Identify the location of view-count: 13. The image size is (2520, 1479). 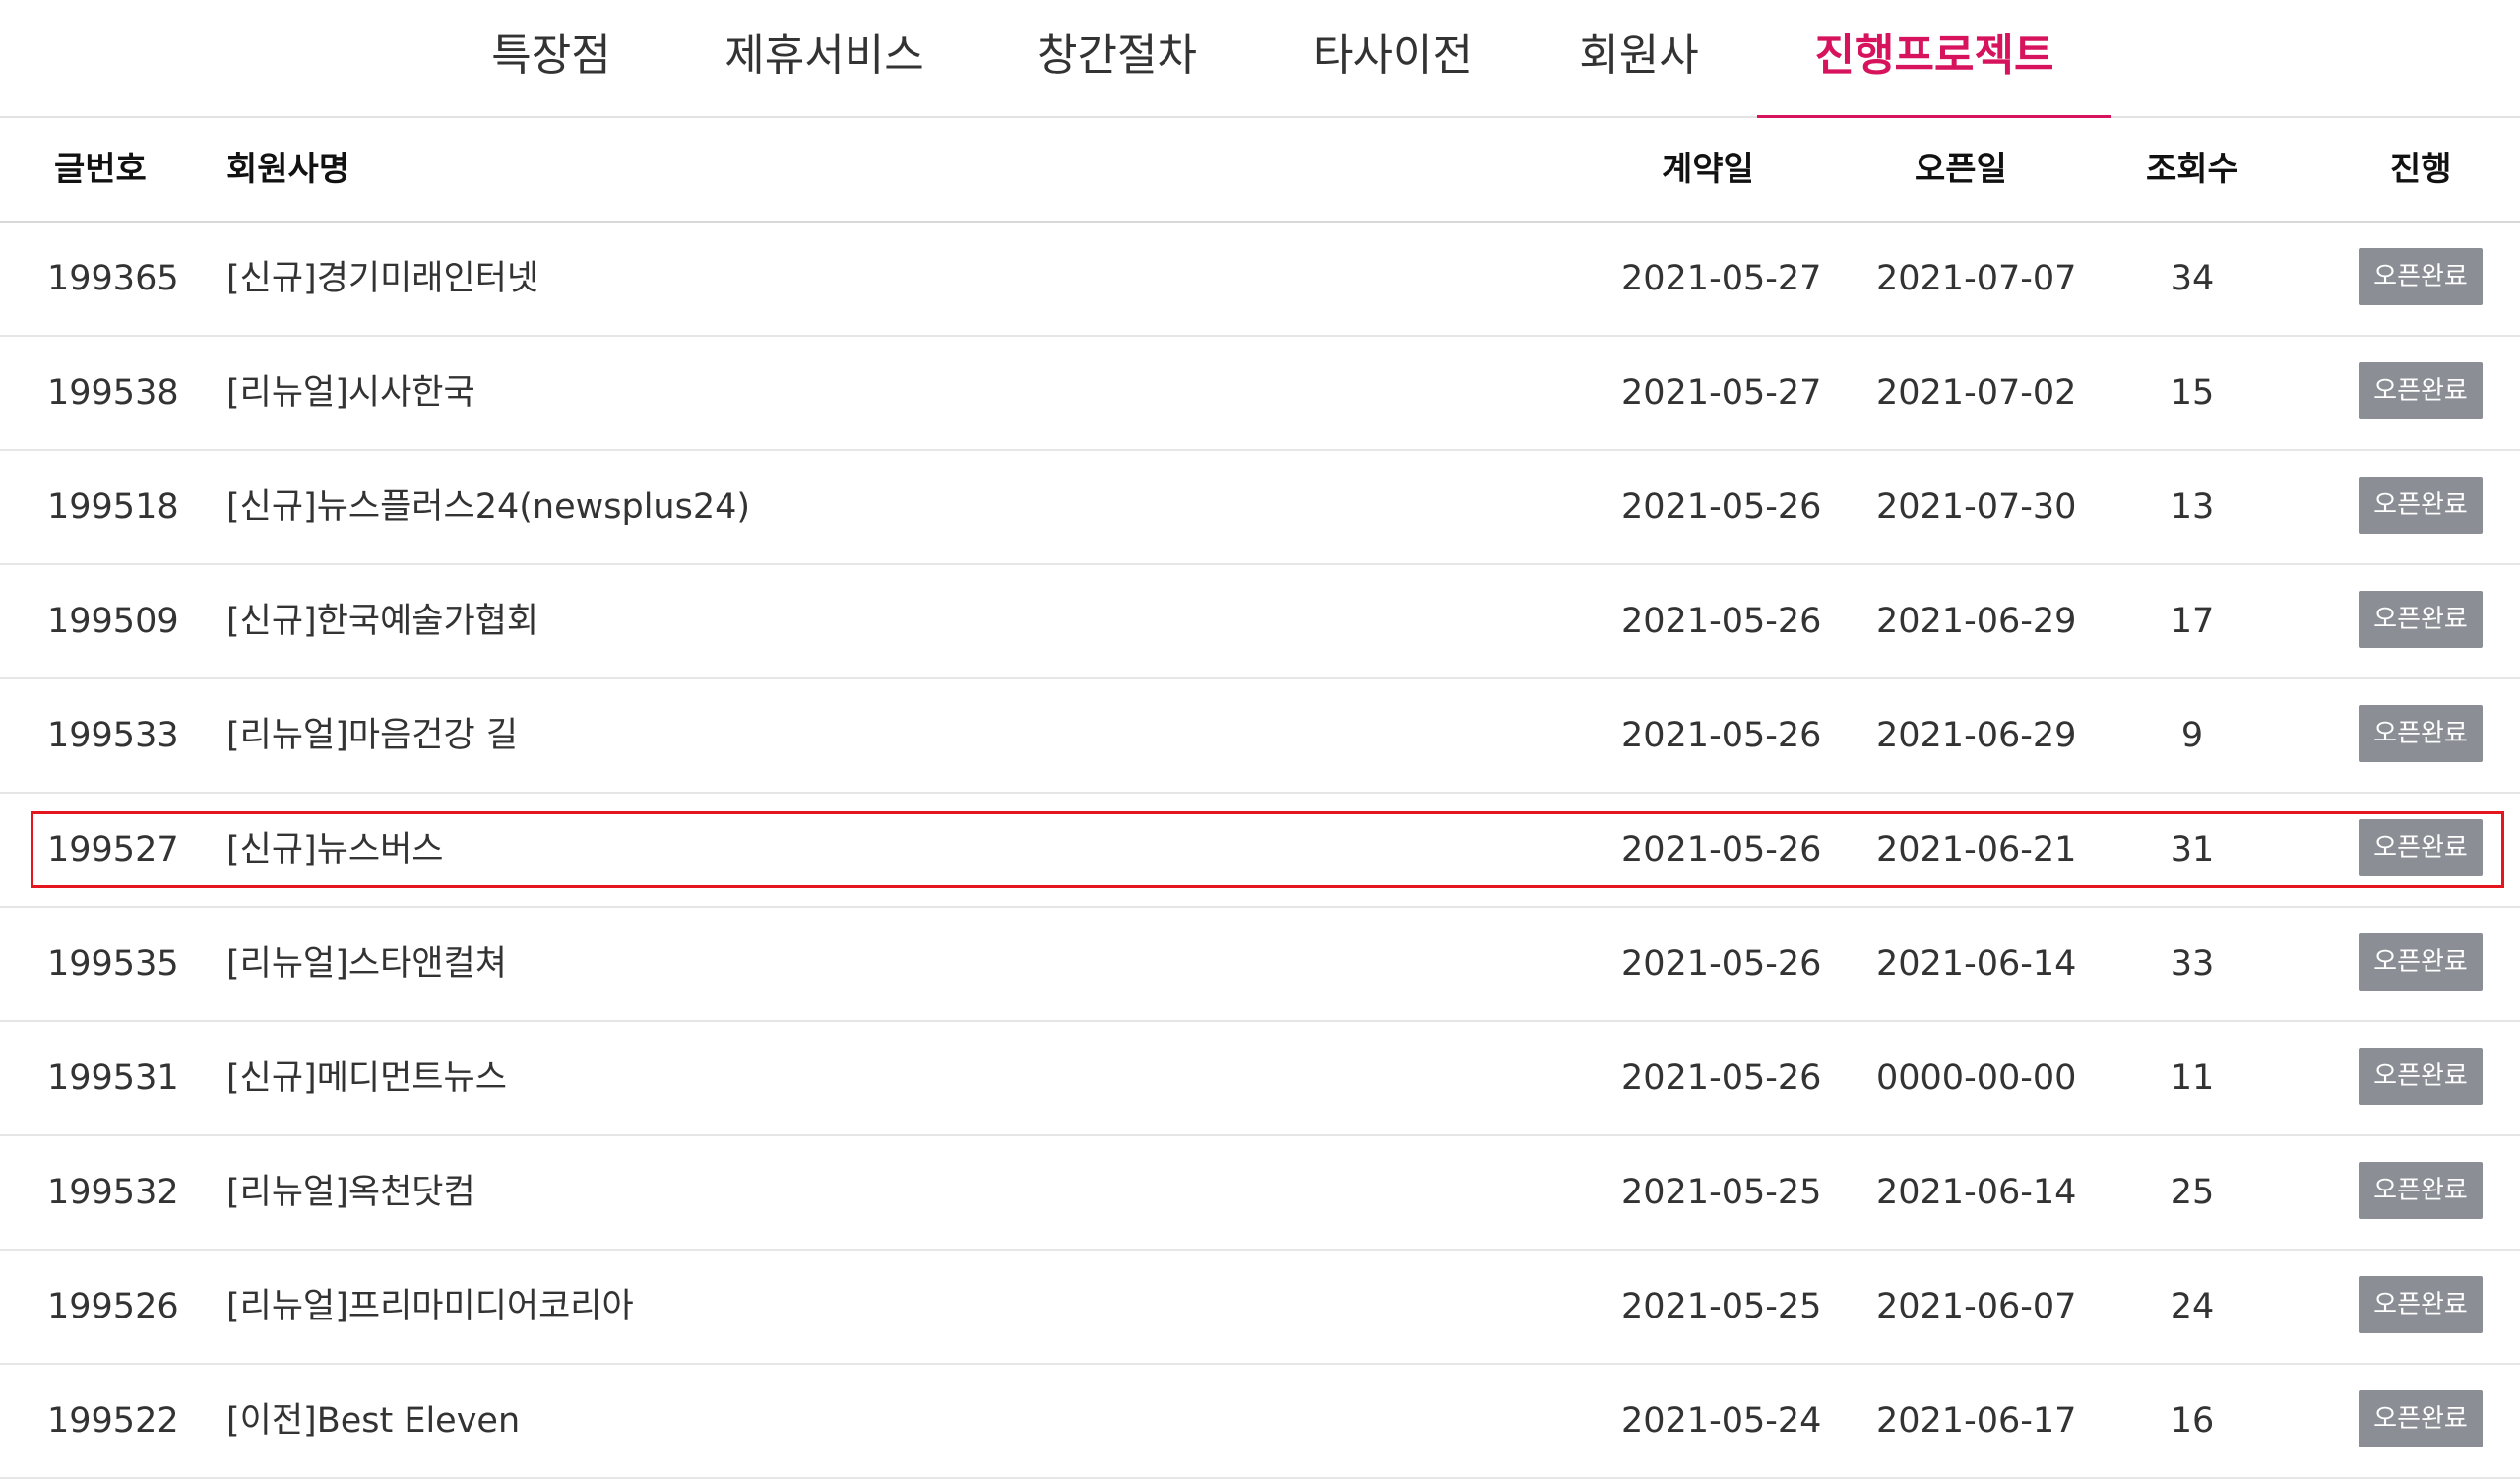
(2192, 507).